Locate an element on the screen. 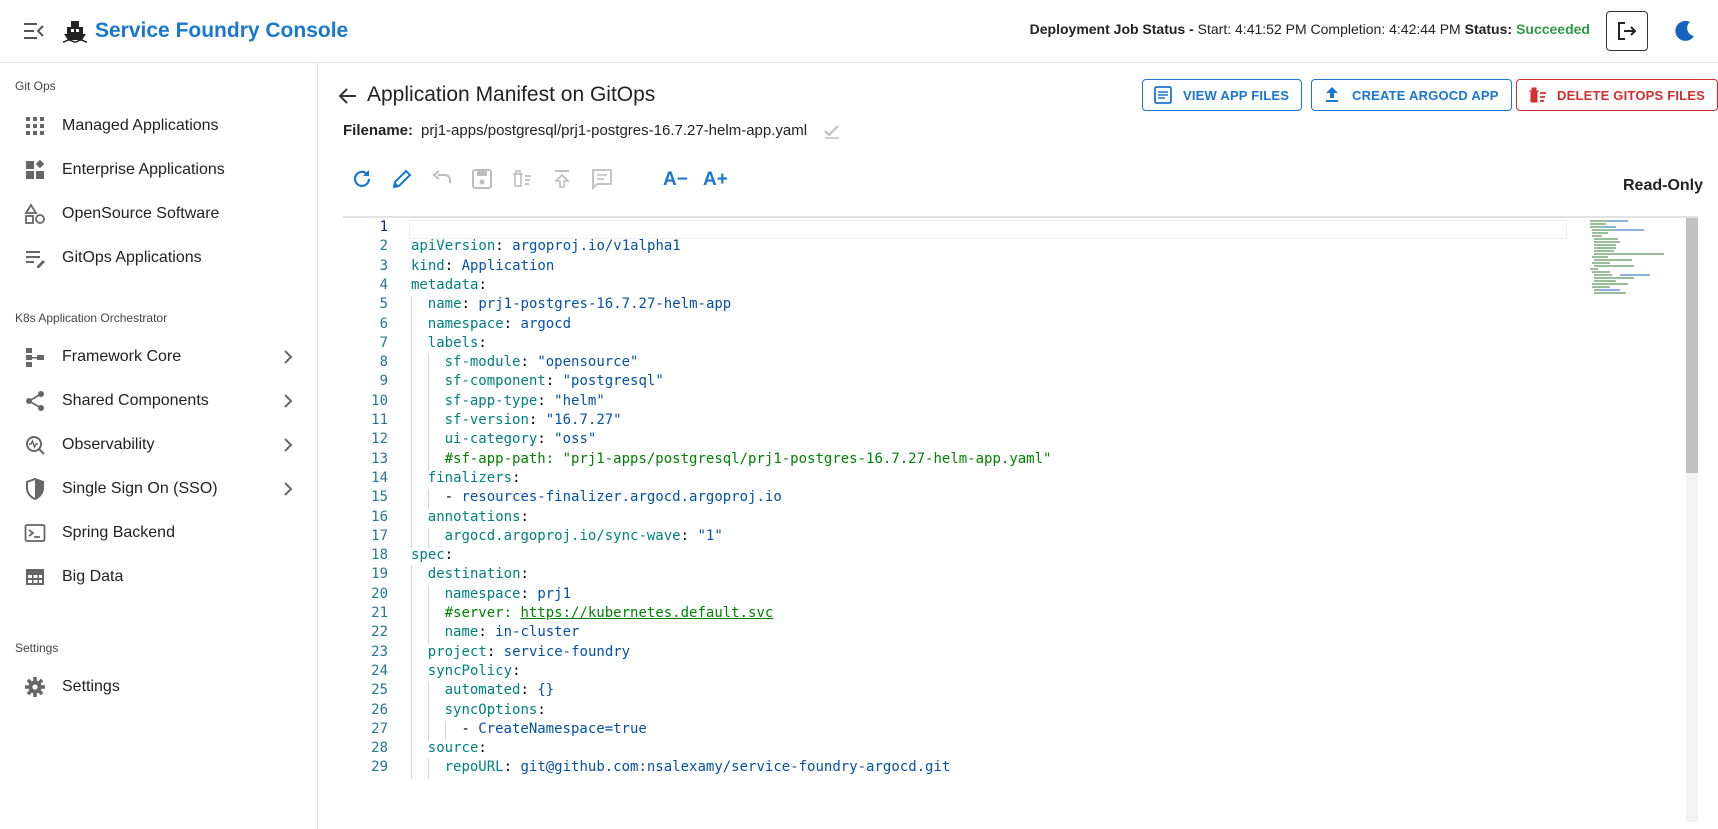  line-number: 6 is located at coordinates (383, 323).